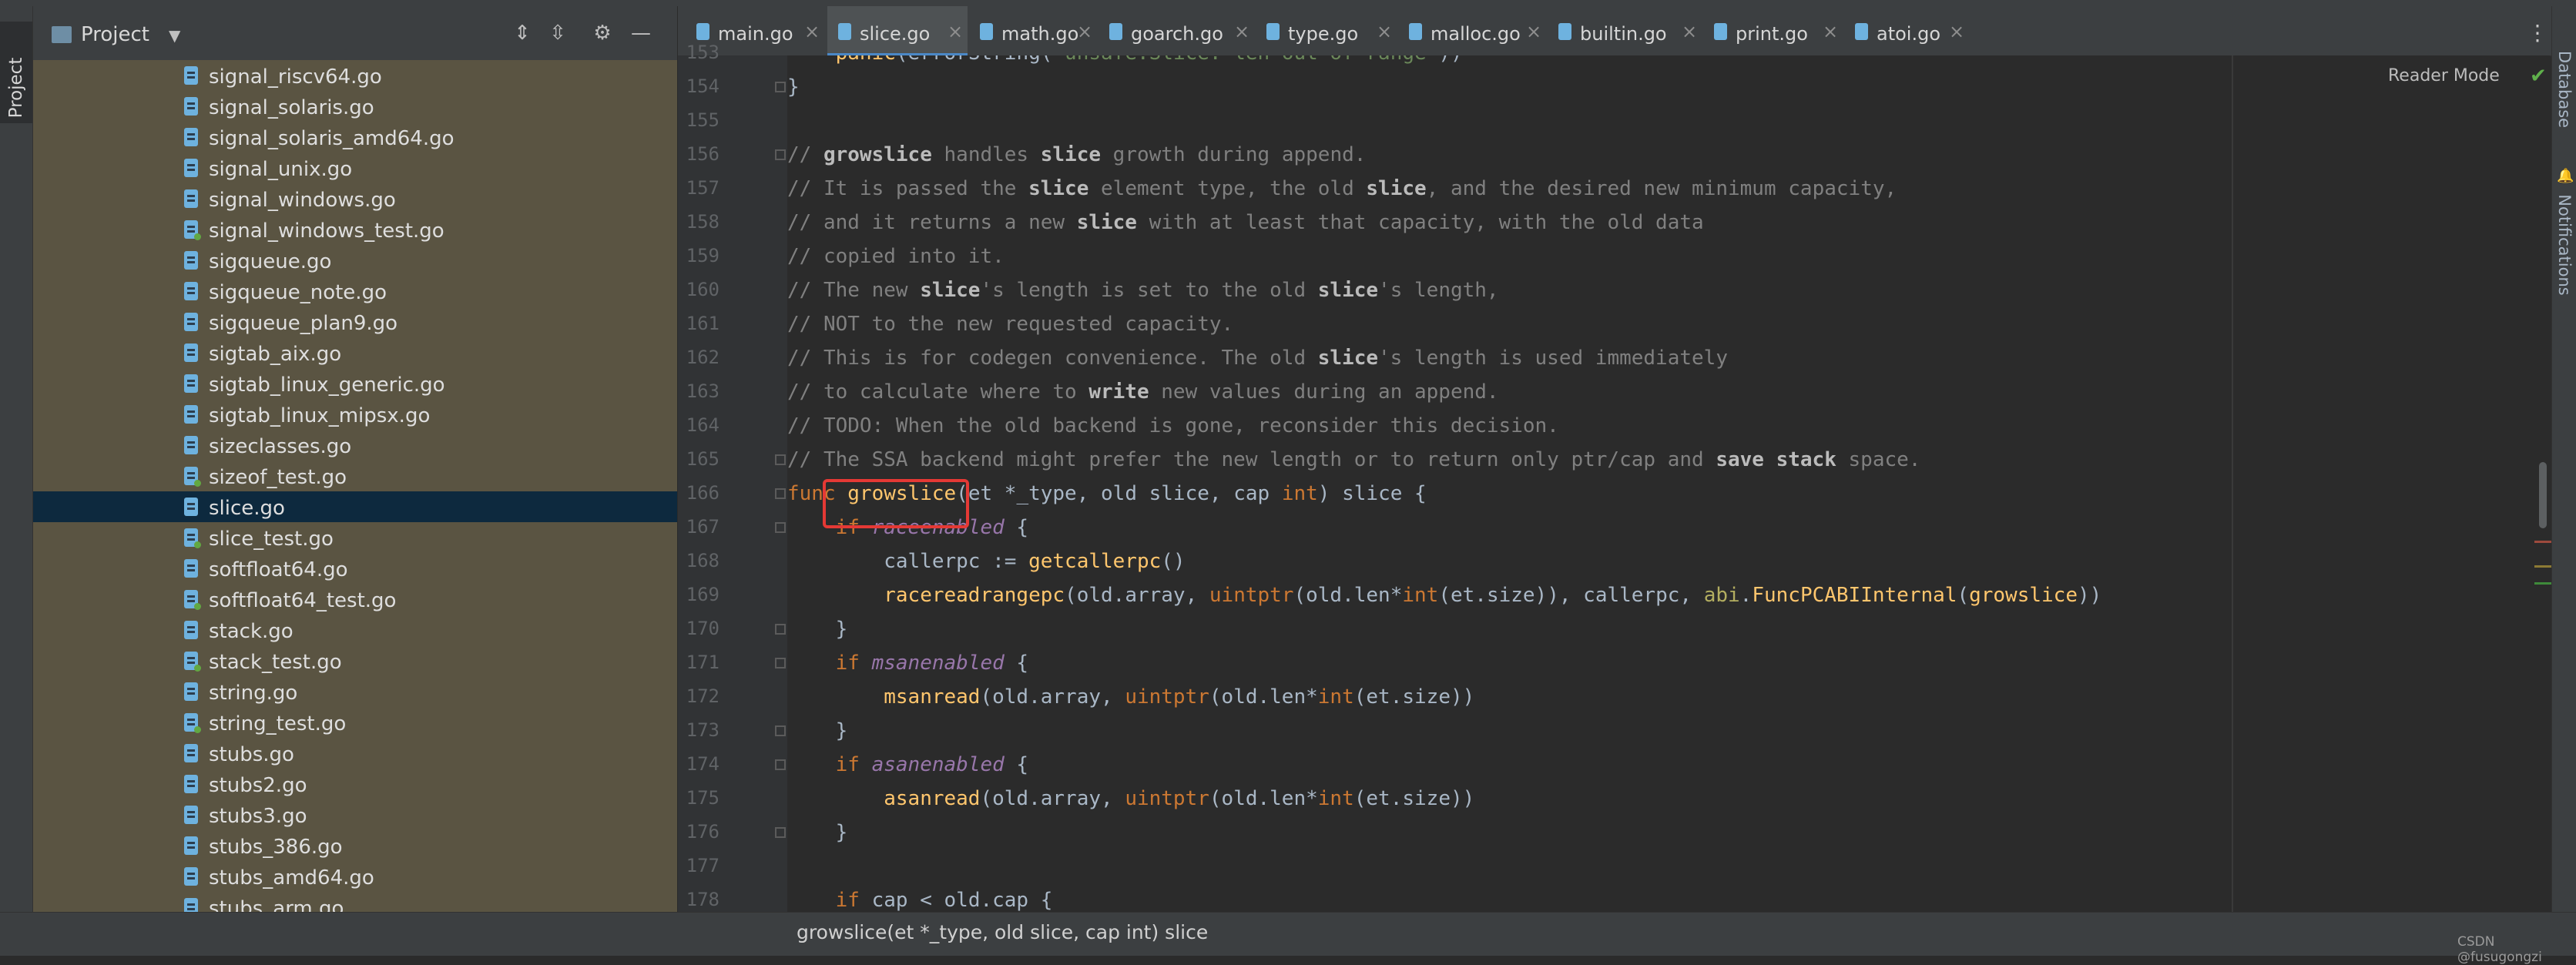  What do you see at coordinates (2564, 89) in the screenshot?
I see `database-tool-tab: Database` at bounding box center [2564, 89].